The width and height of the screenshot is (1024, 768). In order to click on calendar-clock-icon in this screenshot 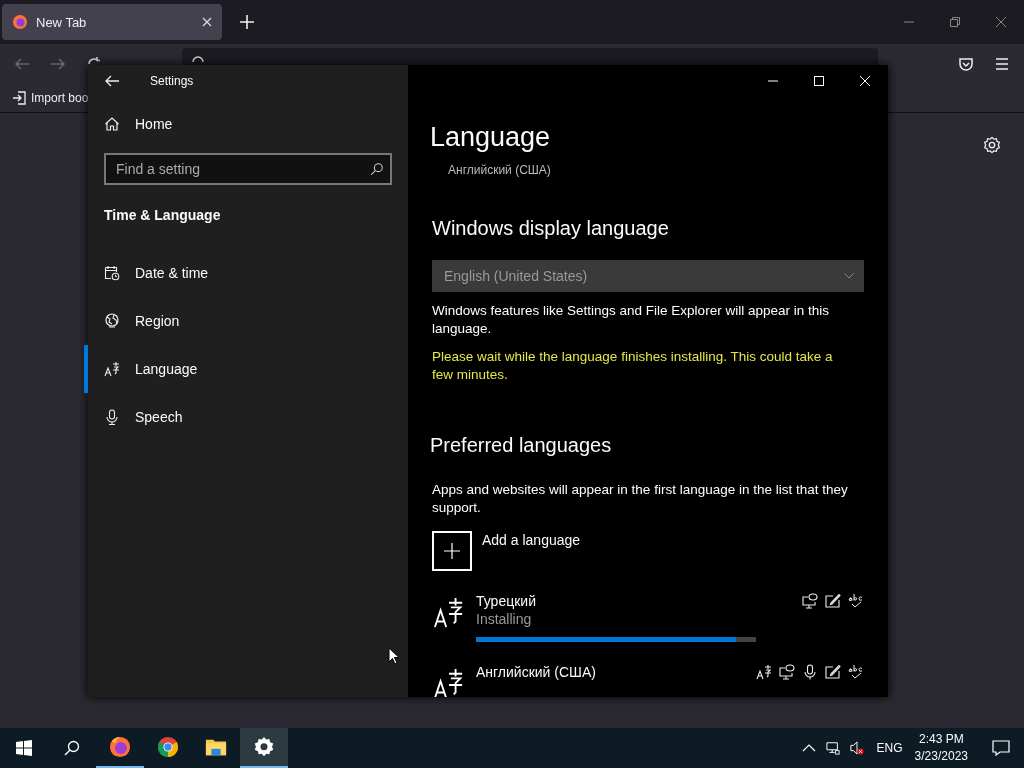, I will do `click(112, 273)`.